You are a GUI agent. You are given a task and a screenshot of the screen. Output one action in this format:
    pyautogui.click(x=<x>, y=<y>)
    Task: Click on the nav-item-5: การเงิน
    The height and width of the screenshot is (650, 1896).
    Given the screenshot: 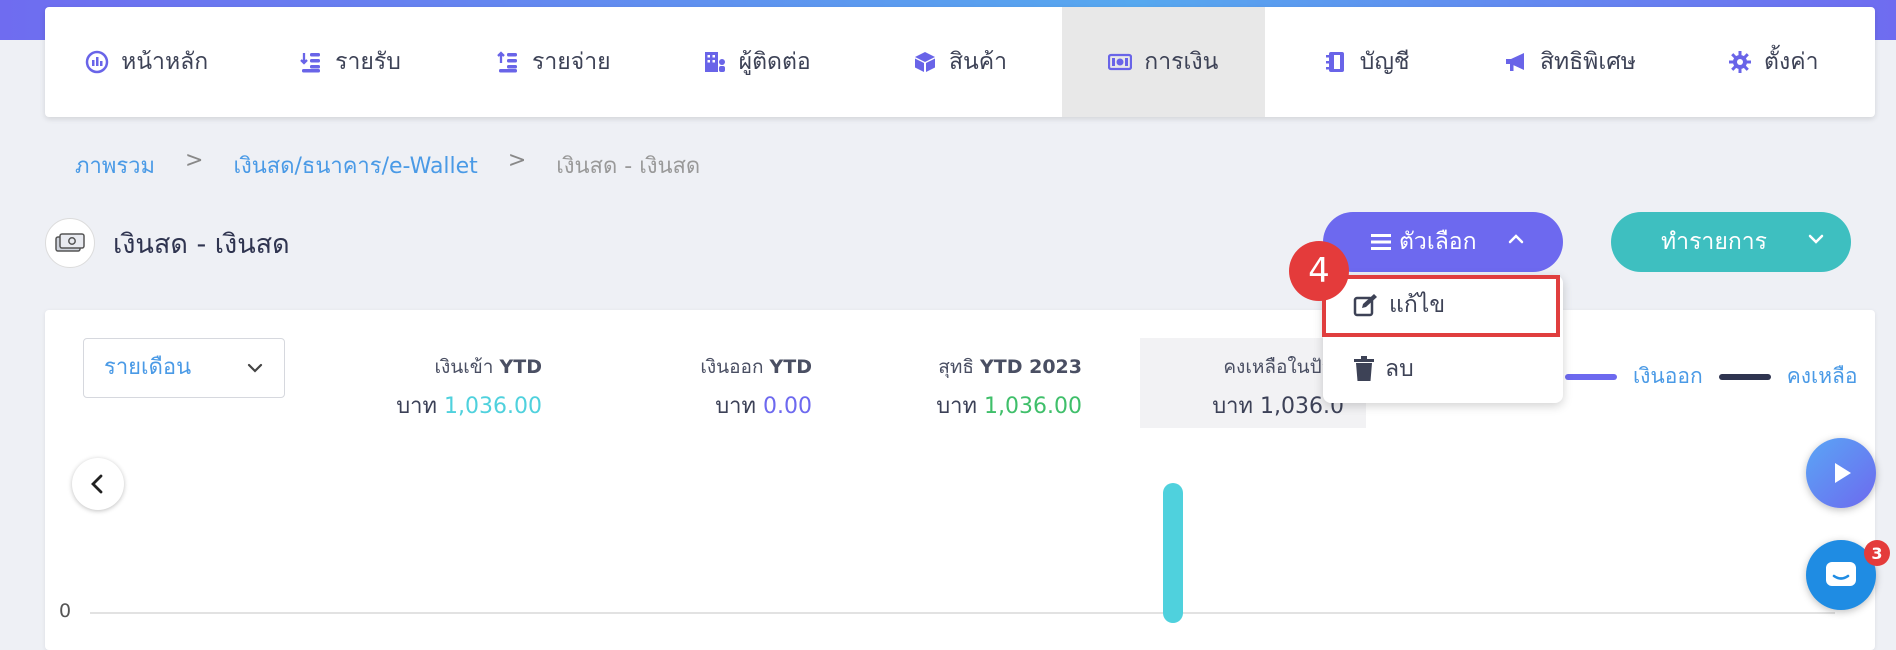 What is the action you would take?
    pyautogui.click(x=1163, y=62)
    